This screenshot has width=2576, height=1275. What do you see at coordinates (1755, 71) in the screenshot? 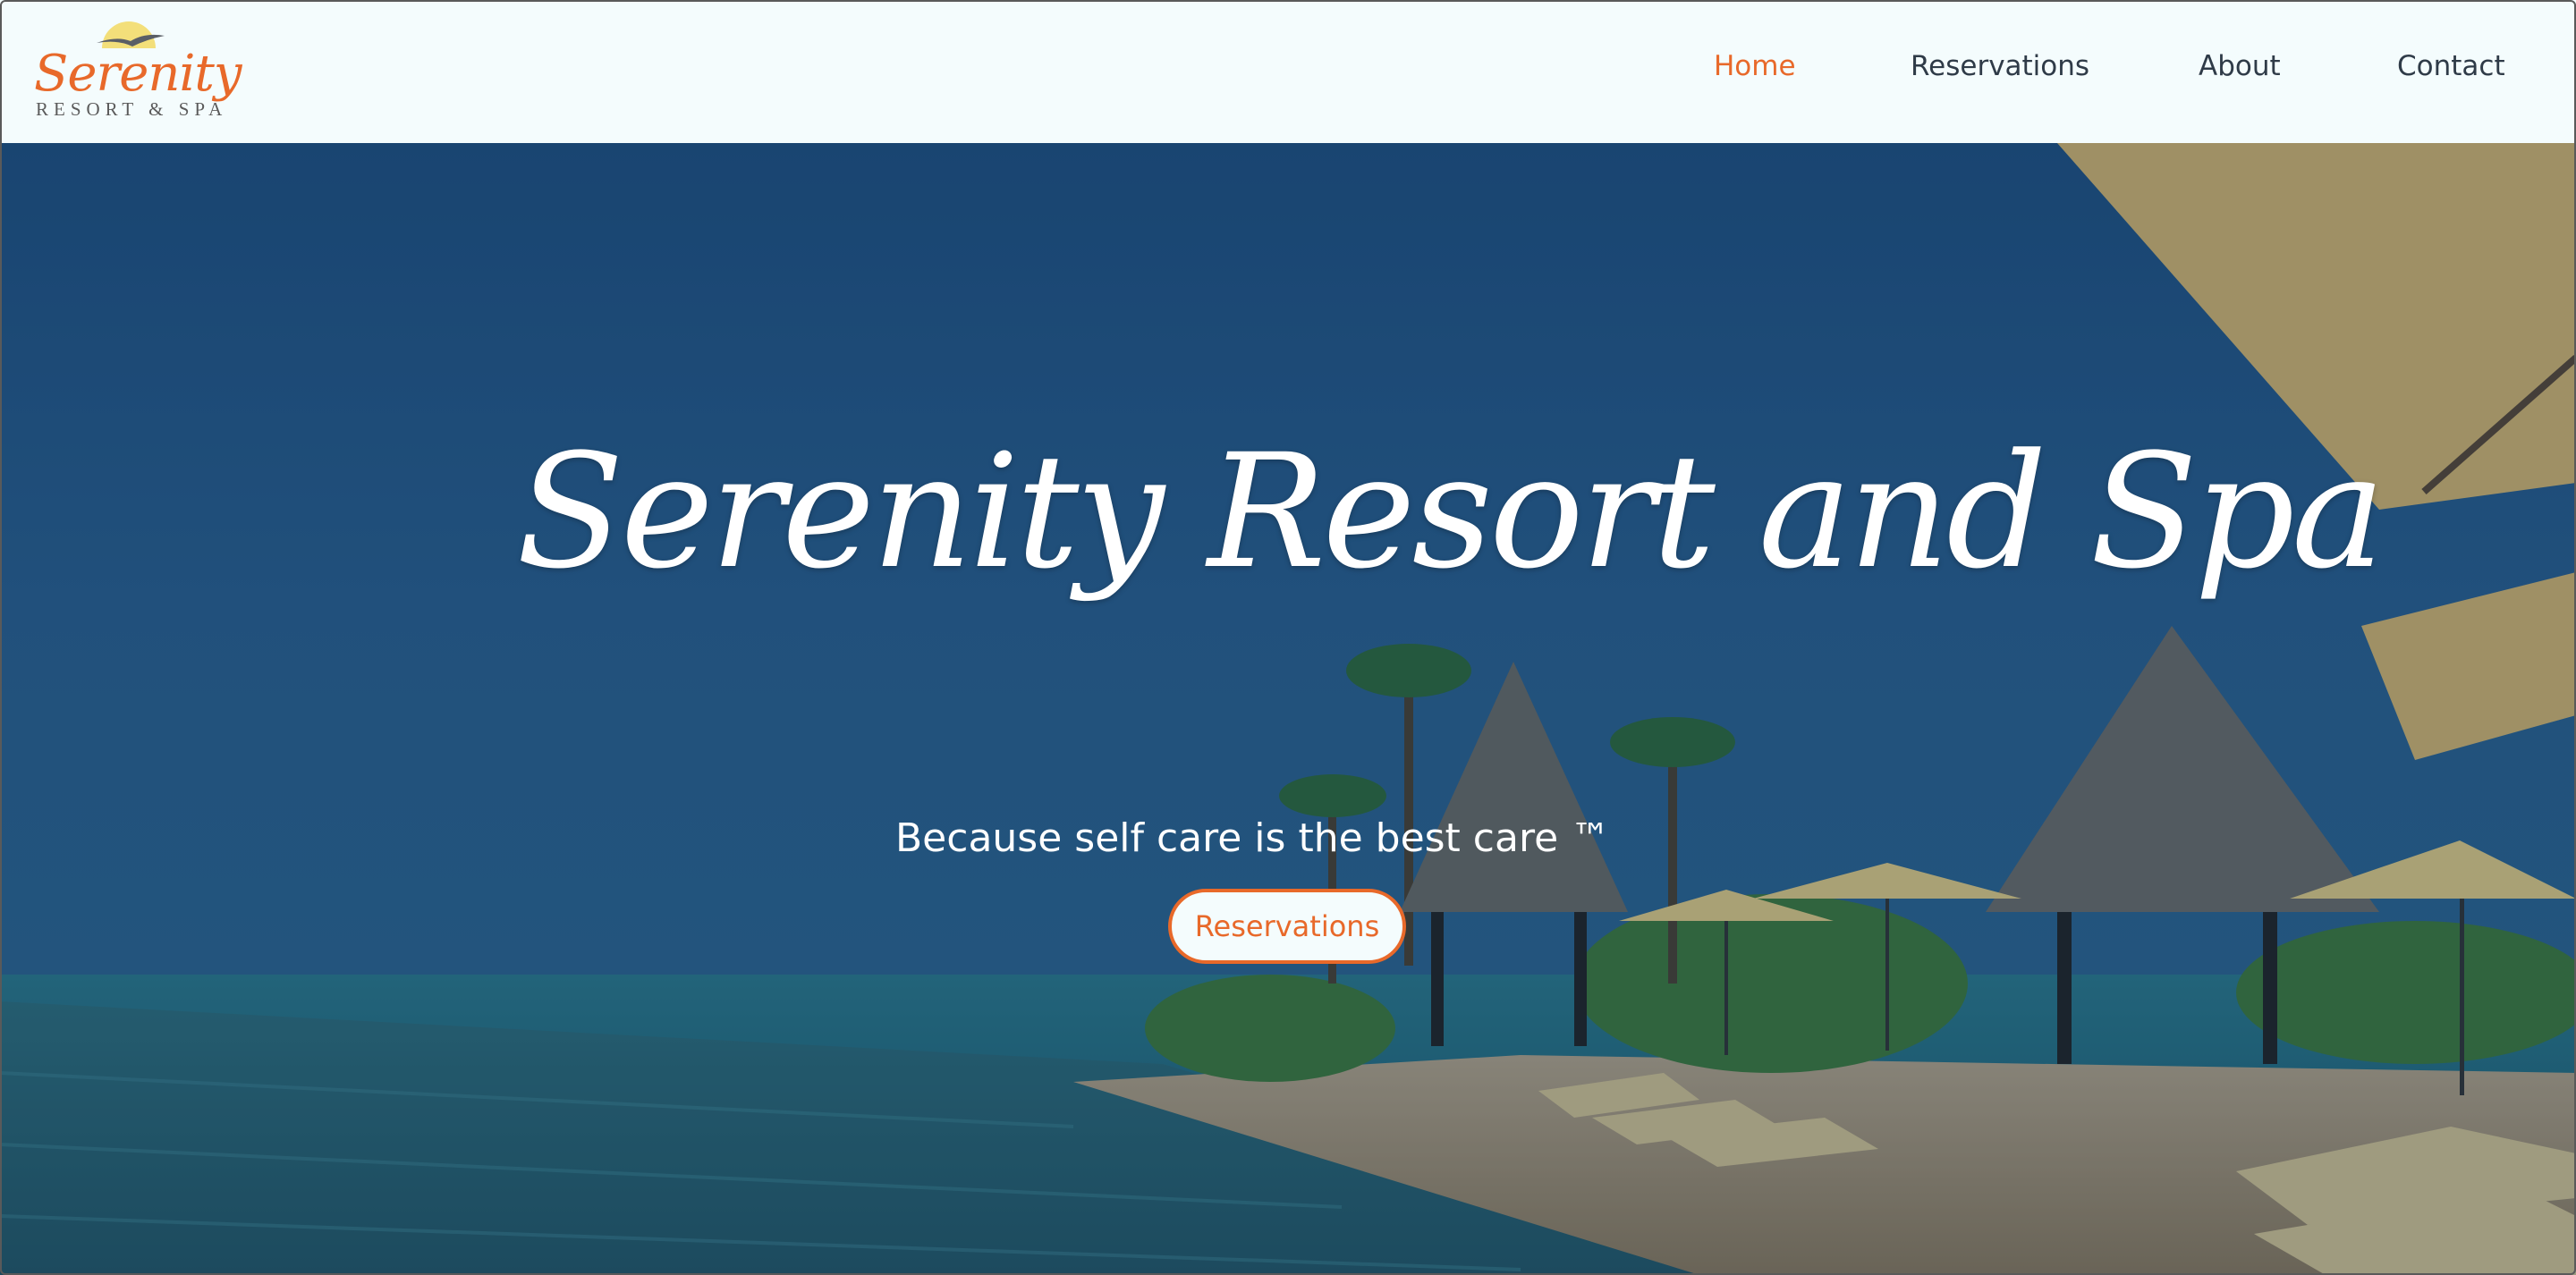
I see `nav-home: Home` at bounding box center [1755, 71].